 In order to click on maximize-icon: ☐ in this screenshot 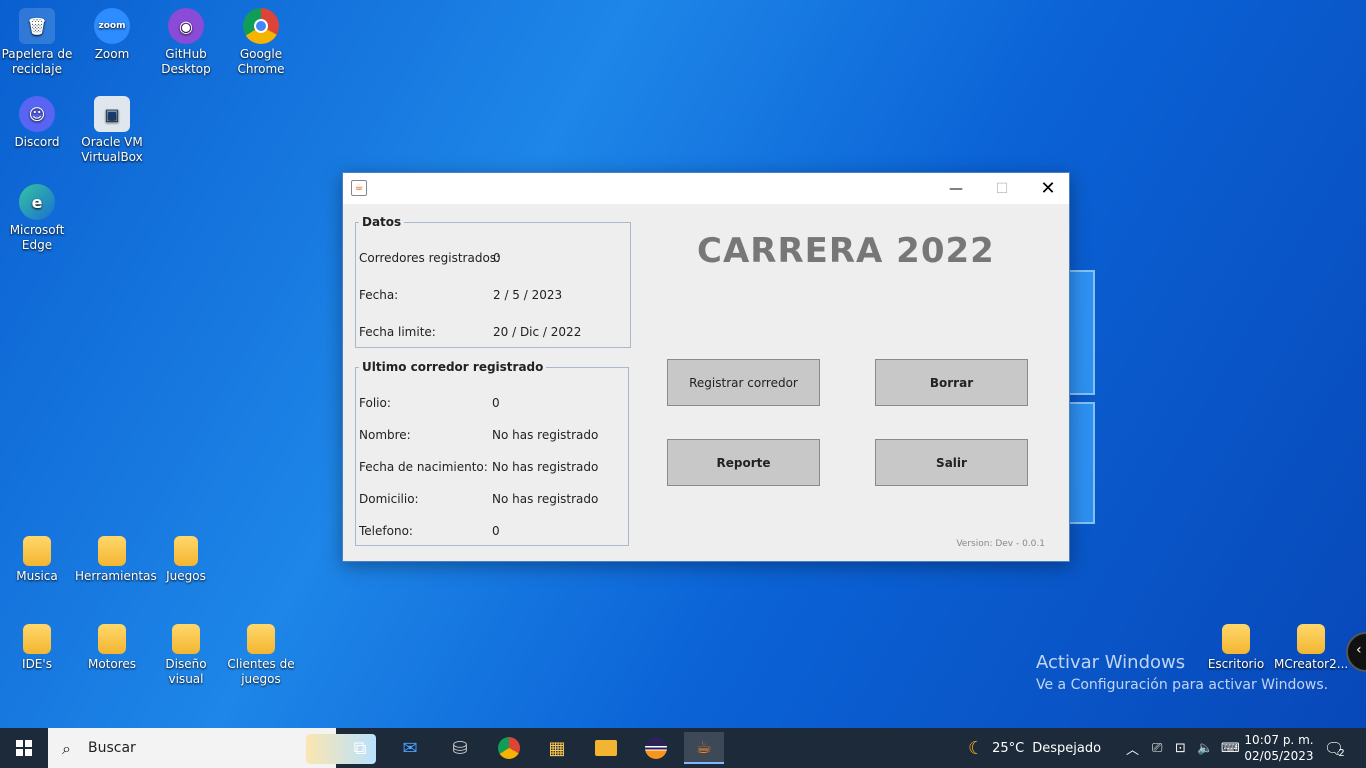, I will do `click(1002, 188)`.